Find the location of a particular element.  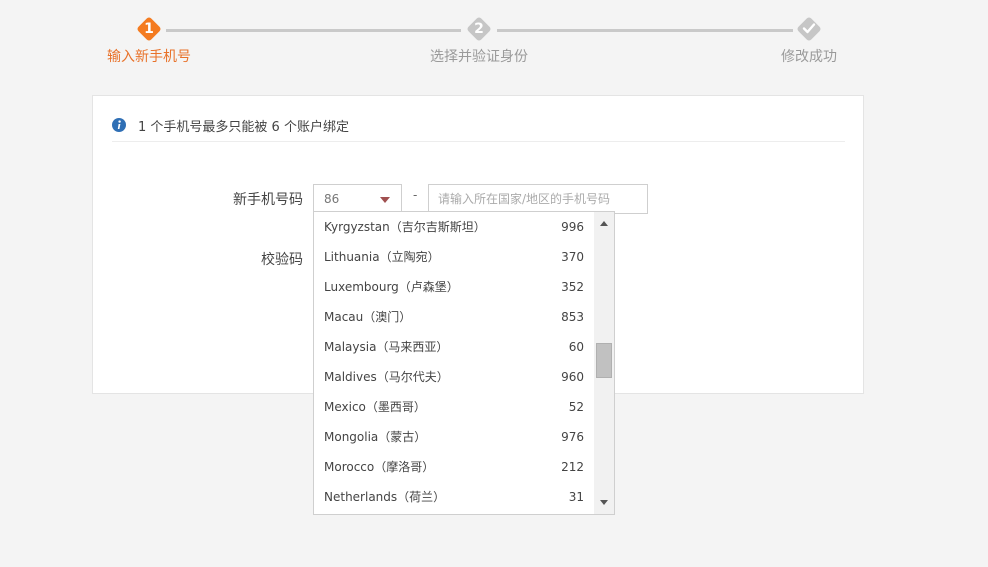

step-1-label: 输入新手机号 is located at coordinates (149, 57).